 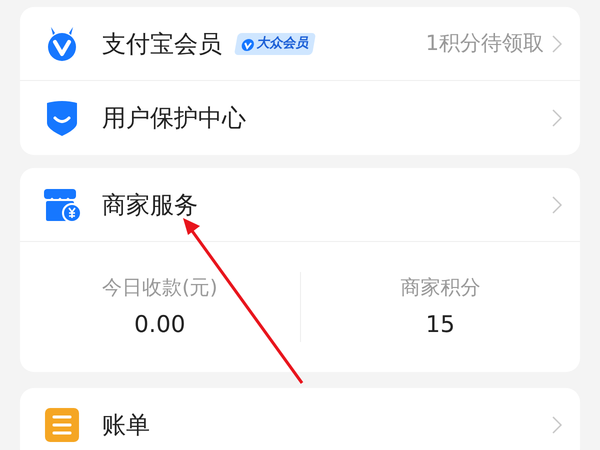 What do you see at coordinates (160, 325) in the screenshot?
I see `stat-value: 0.00` at bounding box center [160, 325].